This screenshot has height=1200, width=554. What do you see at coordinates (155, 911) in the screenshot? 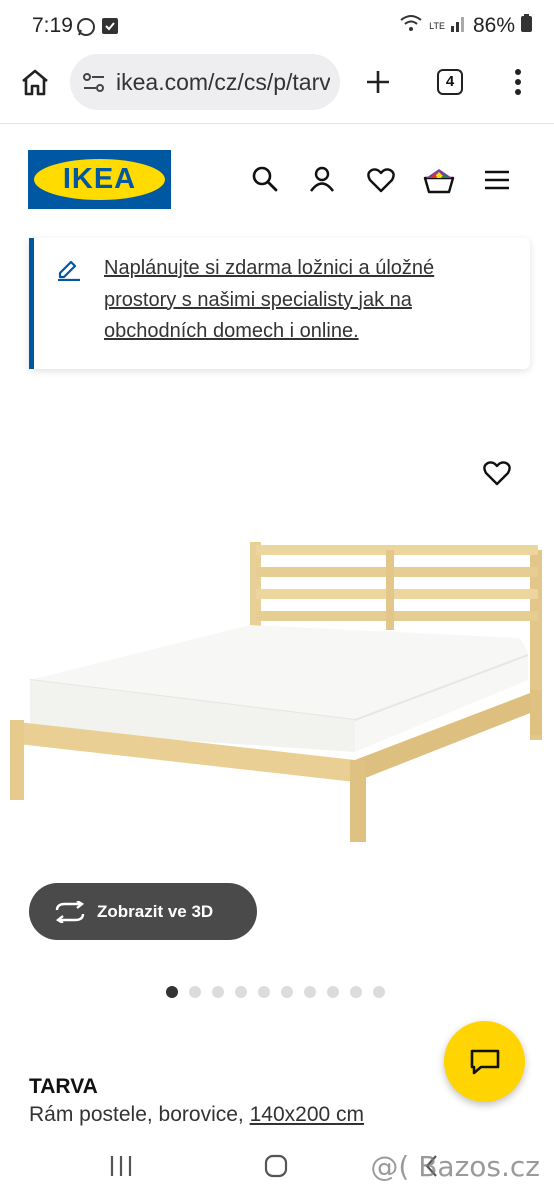
I see `view-3d-label: Zobrazit ve 3D` at bounding box center [155, 911].